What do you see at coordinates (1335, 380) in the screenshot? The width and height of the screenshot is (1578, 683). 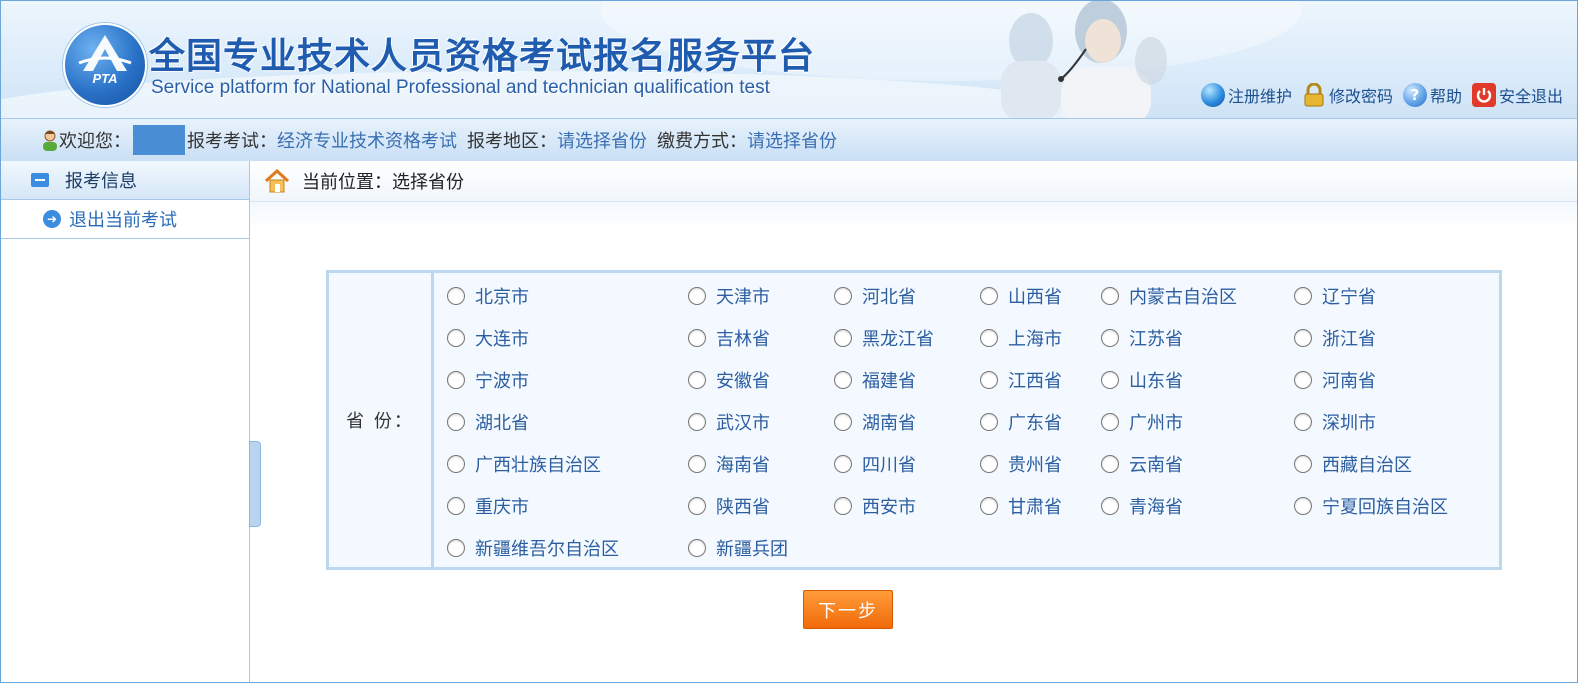 I see `province-option: 河南省` at bounding box center [1335, 380].